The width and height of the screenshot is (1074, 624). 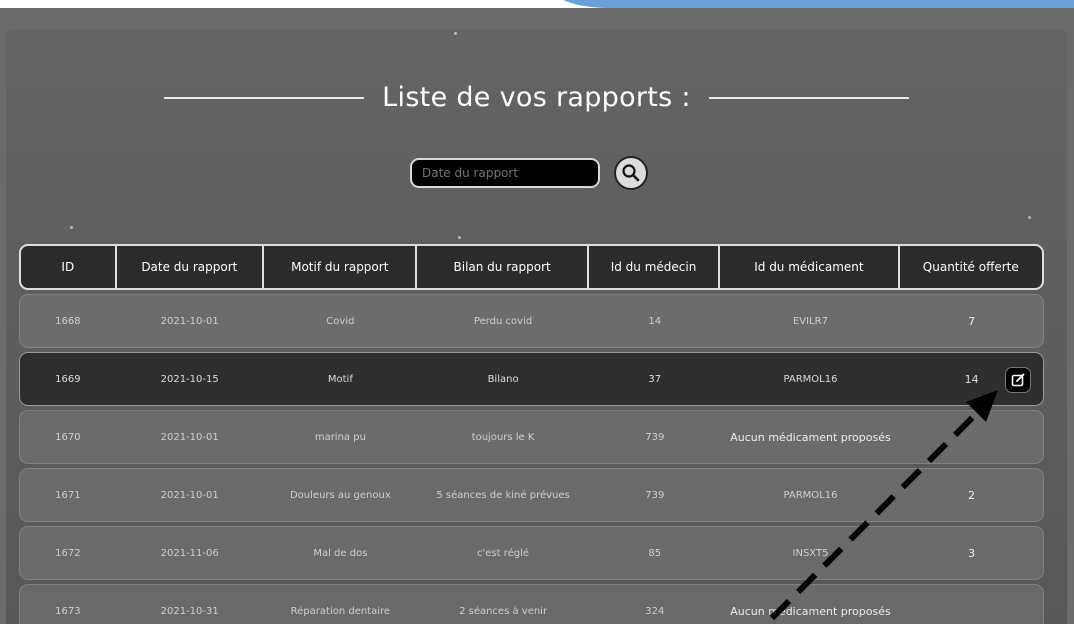 What do you see at coordinates (503, 321) in the screenshot?
I see `cell-bilan: Perdu covid` at bounding box center [503, 321].